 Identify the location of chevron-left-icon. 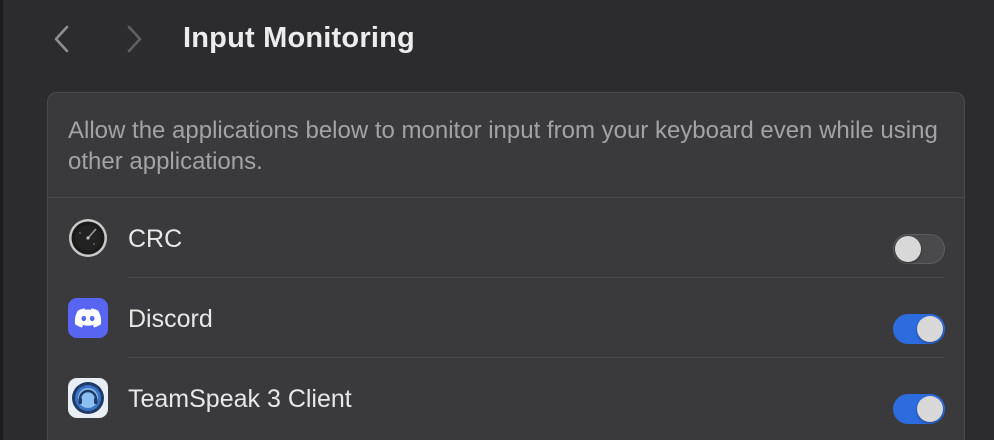
(61, 39).